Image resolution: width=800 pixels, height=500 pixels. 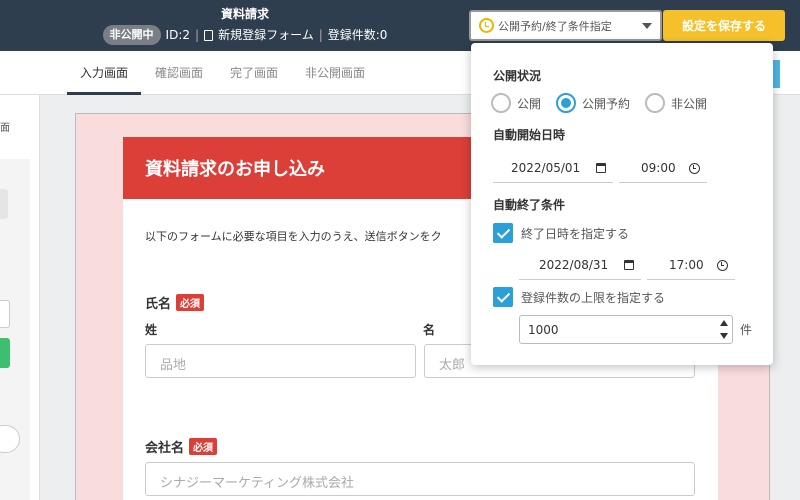 What do you see at coordinates (543, 330) in the screenshot?
I see `limit-value: 1000` at bounding box center [543, 330].